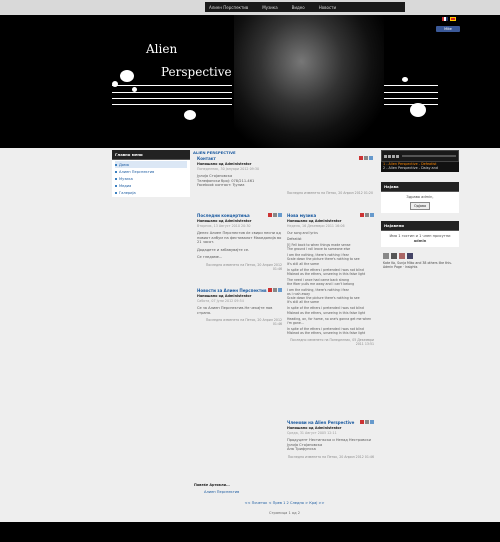 This screenshot has height=542, width=500. What do you see at coordinates (196, 72) in the screenshot?
I see `logo-text-line2: Perspective` at bounding box center [196, 72].